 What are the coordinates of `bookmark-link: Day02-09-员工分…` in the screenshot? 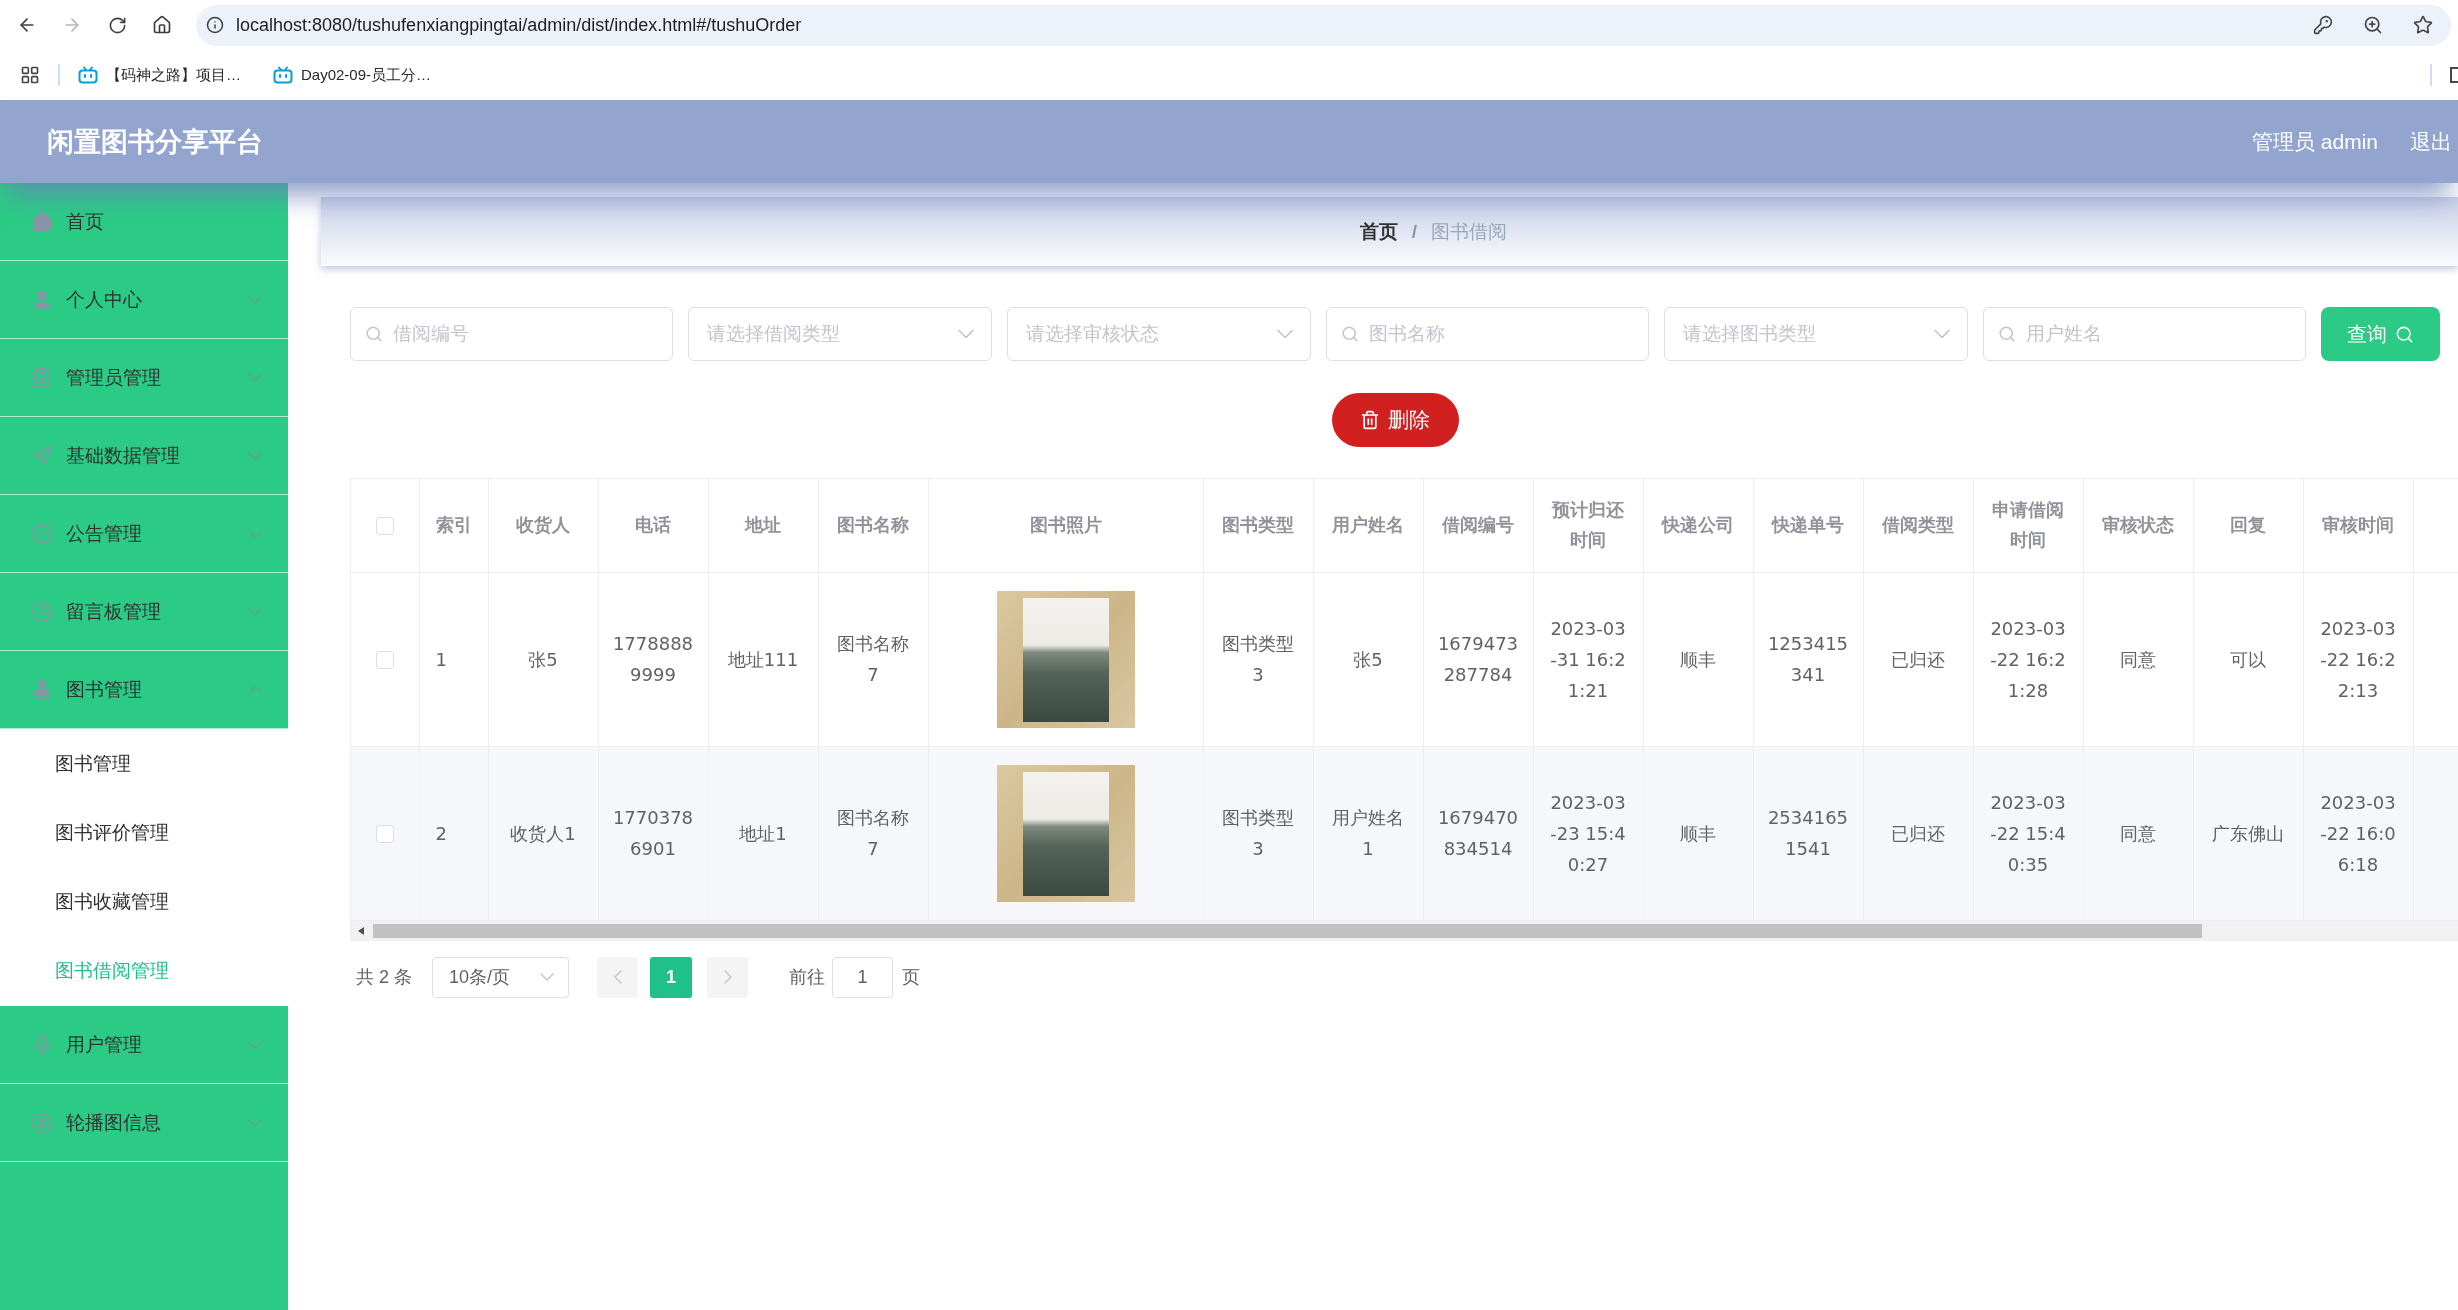 It's located at (352, 75).